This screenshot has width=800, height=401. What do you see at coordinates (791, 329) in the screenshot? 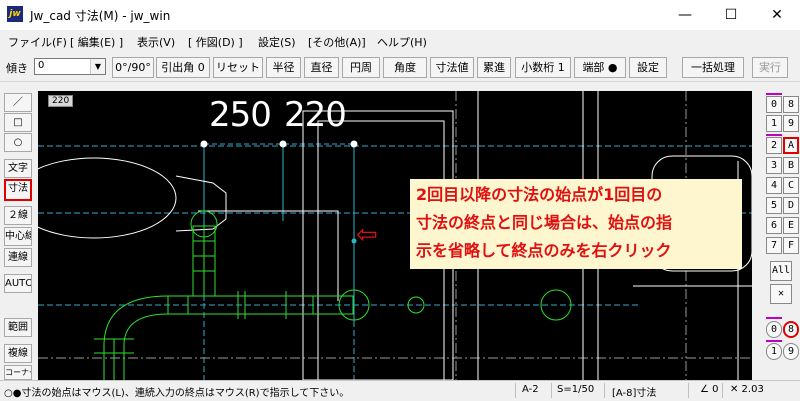
I see `group-button-8: 8` at bounding box center [791, 329].